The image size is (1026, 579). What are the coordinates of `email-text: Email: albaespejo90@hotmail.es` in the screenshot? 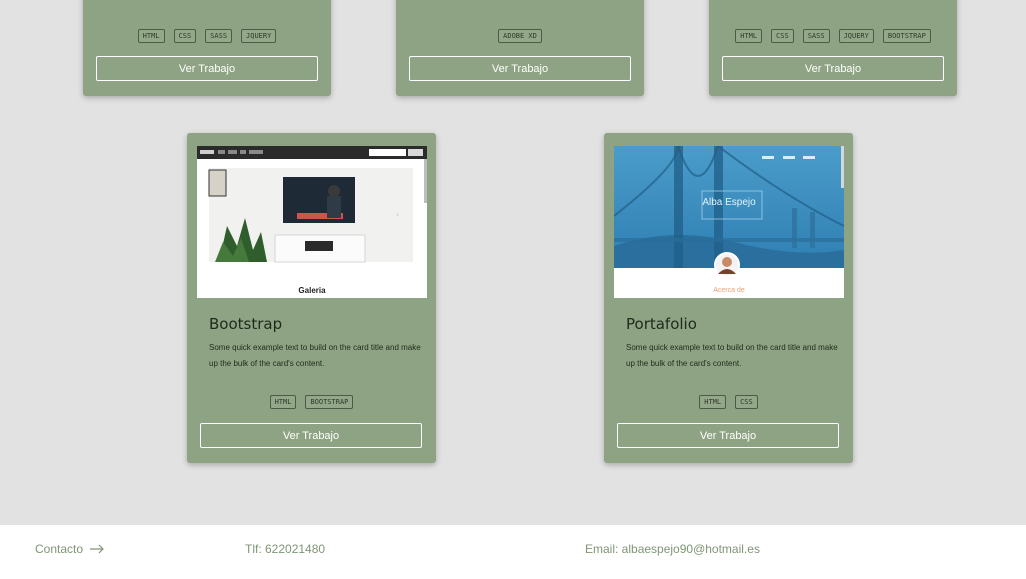 It's located at (672, 549).